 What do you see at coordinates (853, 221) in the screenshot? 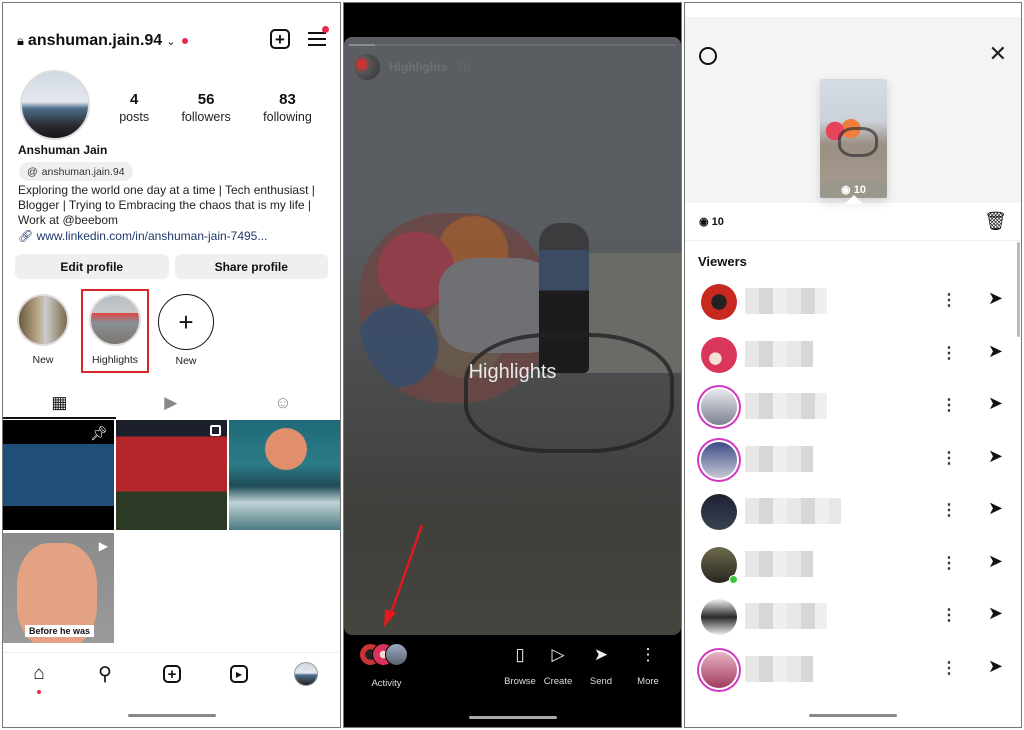
I see `views-summary-row: ◉ 10 🗑︎` at bounding box center [853, 221].